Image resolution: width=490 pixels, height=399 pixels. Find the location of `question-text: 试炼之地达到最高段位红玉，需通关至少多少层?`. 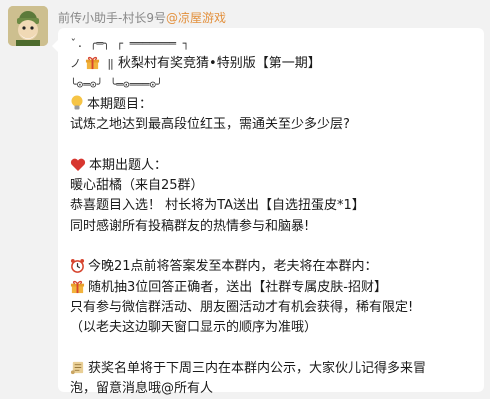

question-text: 试炼之地达到最高段位红玉，需通关至少多少层? is located at coordinates (210, 125).